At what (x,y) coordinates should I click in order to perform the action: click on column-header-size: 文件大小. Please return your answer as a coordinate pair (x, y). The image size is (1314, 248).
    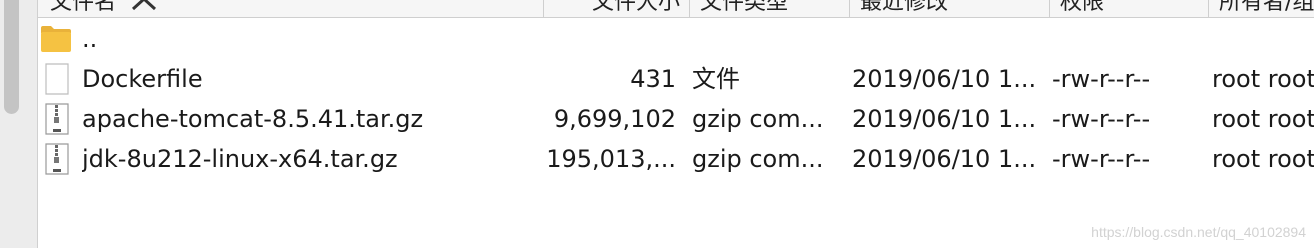
    Looking at the image, I should click on (636, 8).